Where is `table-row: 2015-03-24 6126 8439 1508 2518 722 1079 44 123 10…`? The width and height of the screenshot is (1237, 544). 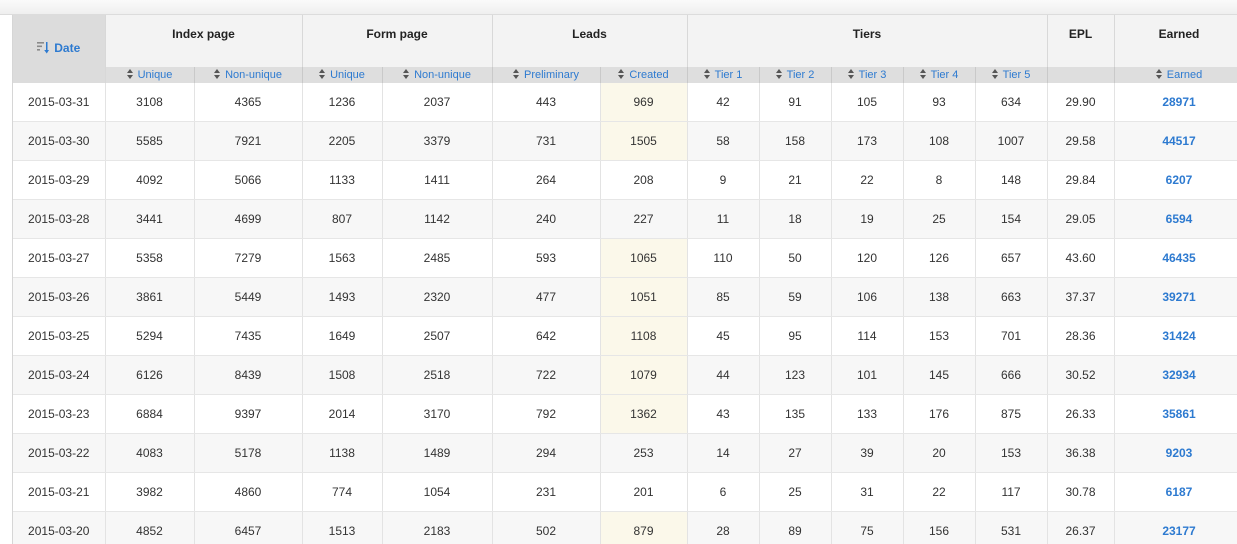 table-row: 2015-03-24 6126 8439 1508 2518 722 1079 44 123 10… is located at coordinates (625, 375).